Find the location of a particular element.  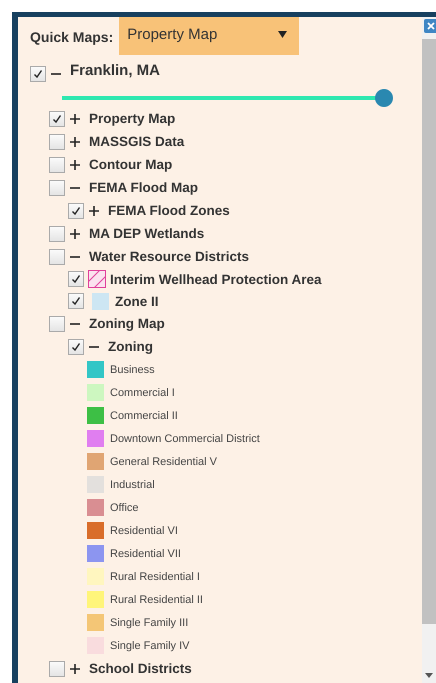

legend-label: Office is located at coordinates (124, 508).